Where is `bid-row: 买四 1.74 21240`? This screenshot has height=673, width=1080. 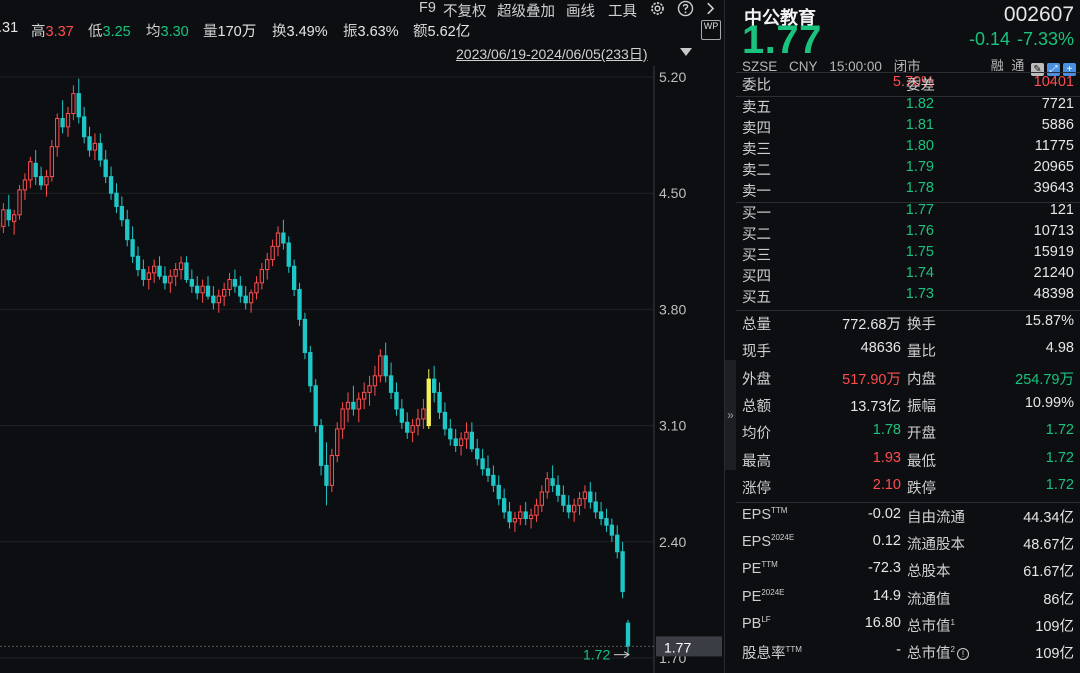 bid-row: 买四 1.74 21240 is located at coordinates (908, 275).